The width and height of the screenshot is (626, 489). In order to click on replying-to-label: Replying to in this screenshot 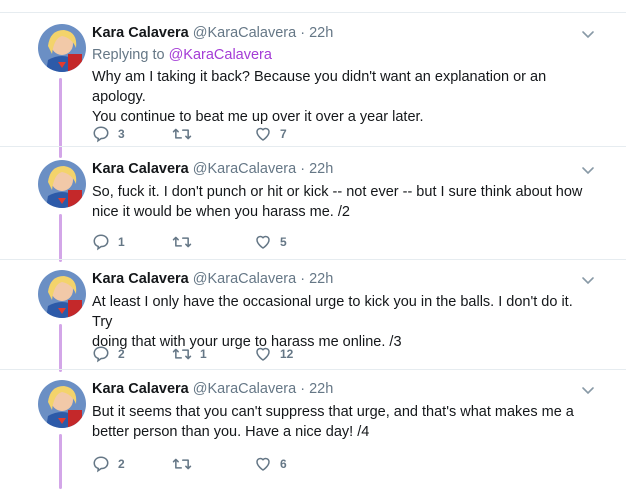, I will do `click(130, 55)`.